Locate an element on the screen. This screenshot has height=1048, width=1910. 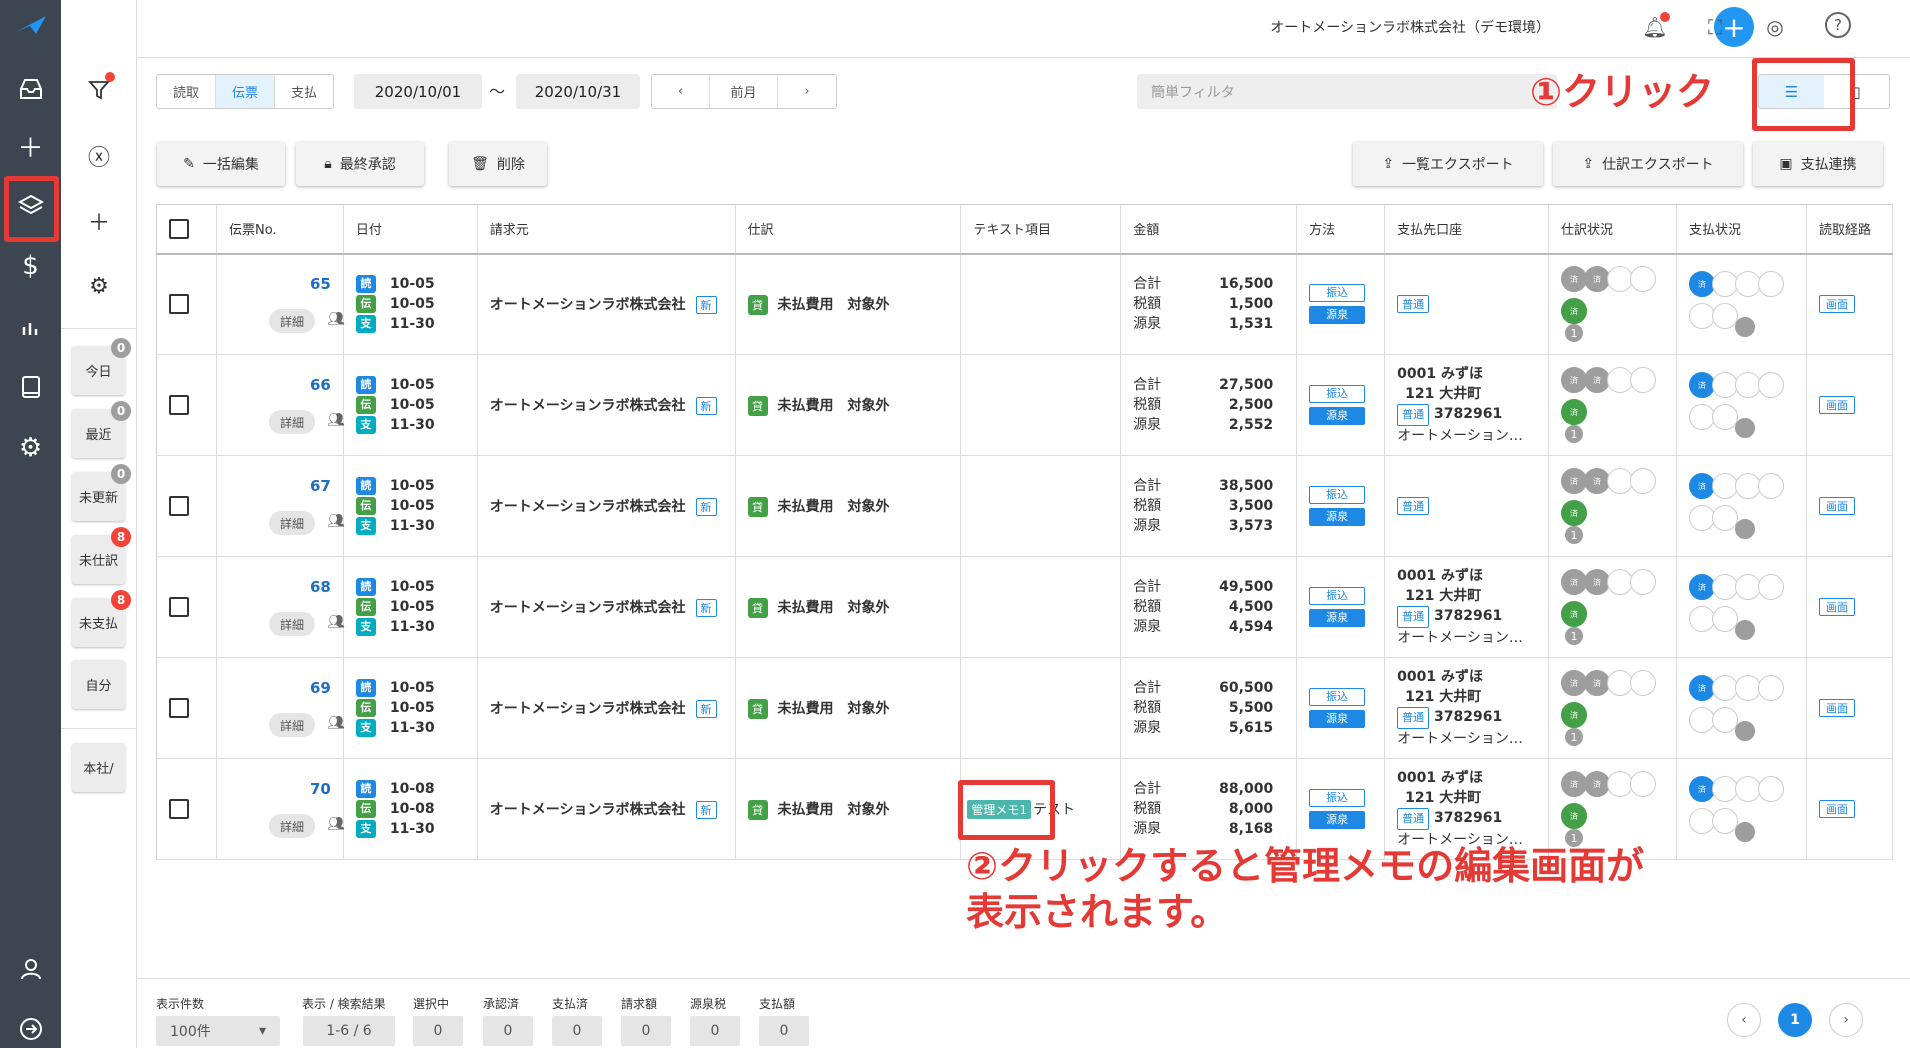
filter-today: 今日 0 is located at coordinates (101, 366).